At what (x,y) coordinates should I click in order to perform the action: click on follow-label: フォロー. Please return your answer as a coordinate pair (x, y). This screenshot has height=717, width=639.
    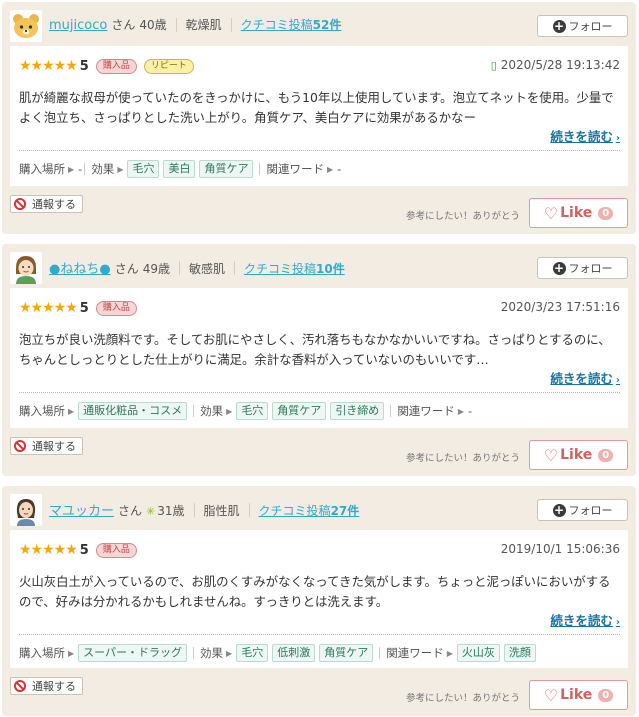
    Looking at the image, I should click on (590, 510).